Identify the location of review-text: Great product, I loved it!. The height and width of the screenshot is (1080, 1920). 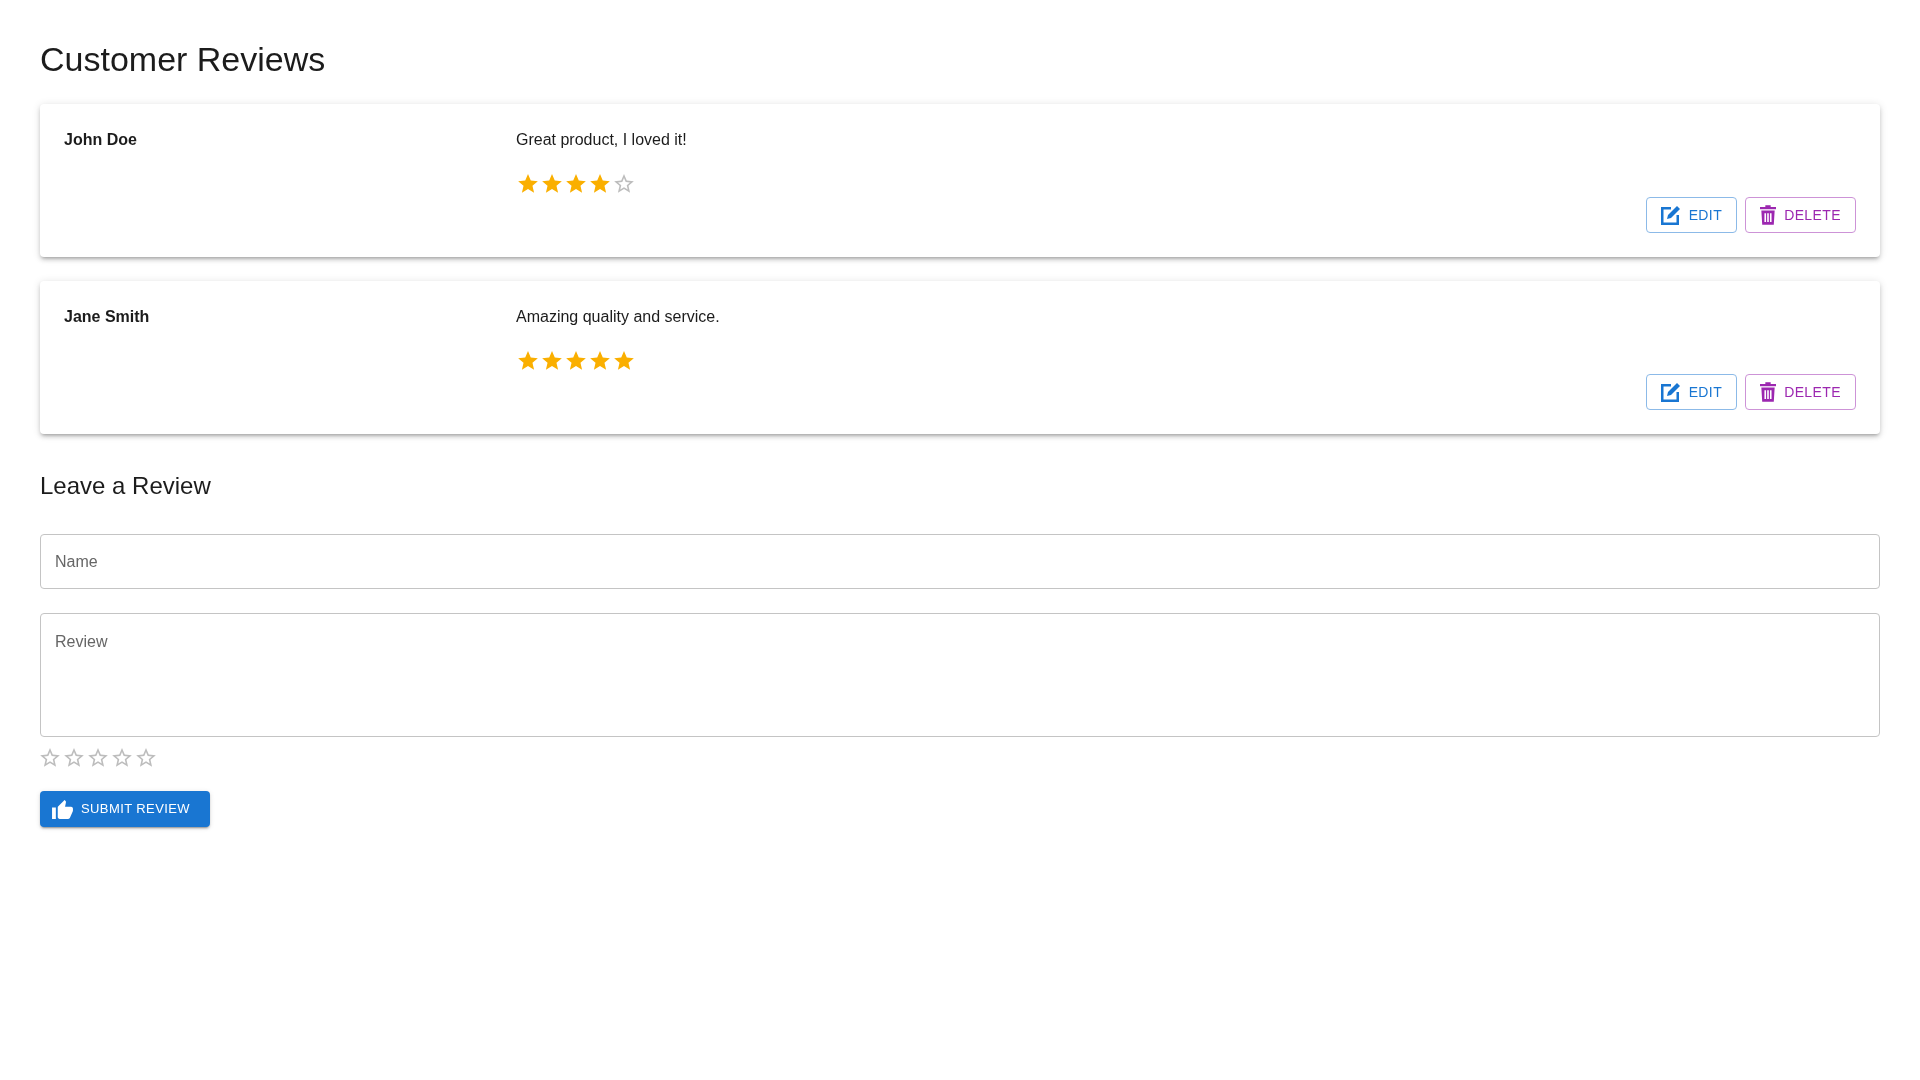
(601, 140).